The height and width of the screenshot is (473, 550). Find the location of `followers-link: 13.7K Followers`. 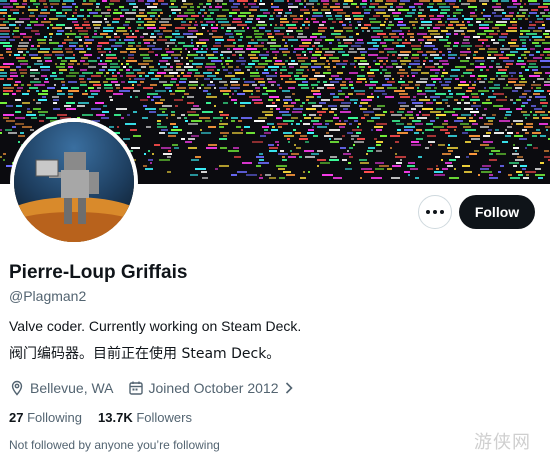

followers-link: 13.7K Followers is located at coordinates (145, 417).